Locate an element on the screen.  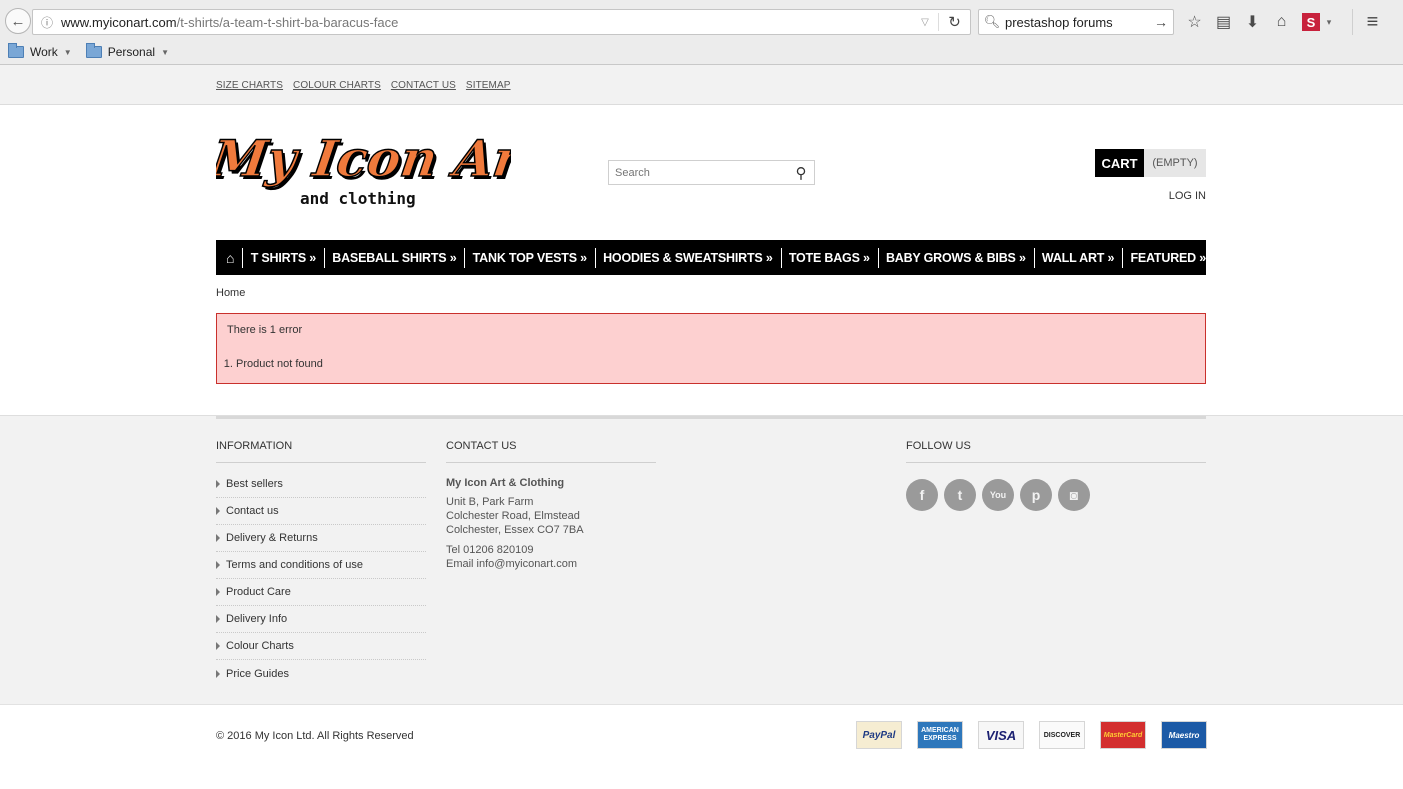
login-link: LOG IN is located at coordinates (1187, 196).